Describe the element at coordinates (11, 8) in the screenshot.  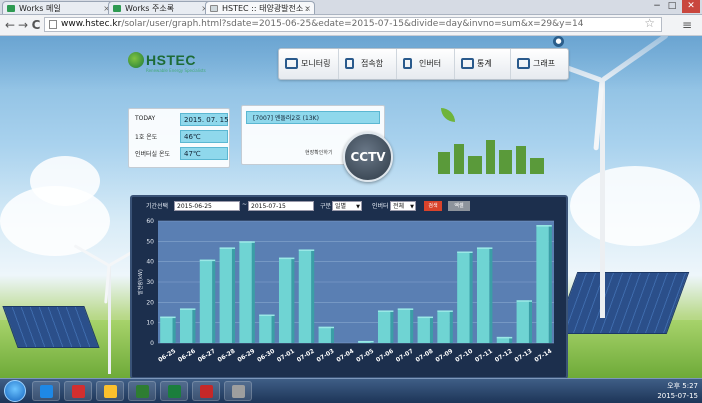
I see `works-mail-favicon-icon` at that location.